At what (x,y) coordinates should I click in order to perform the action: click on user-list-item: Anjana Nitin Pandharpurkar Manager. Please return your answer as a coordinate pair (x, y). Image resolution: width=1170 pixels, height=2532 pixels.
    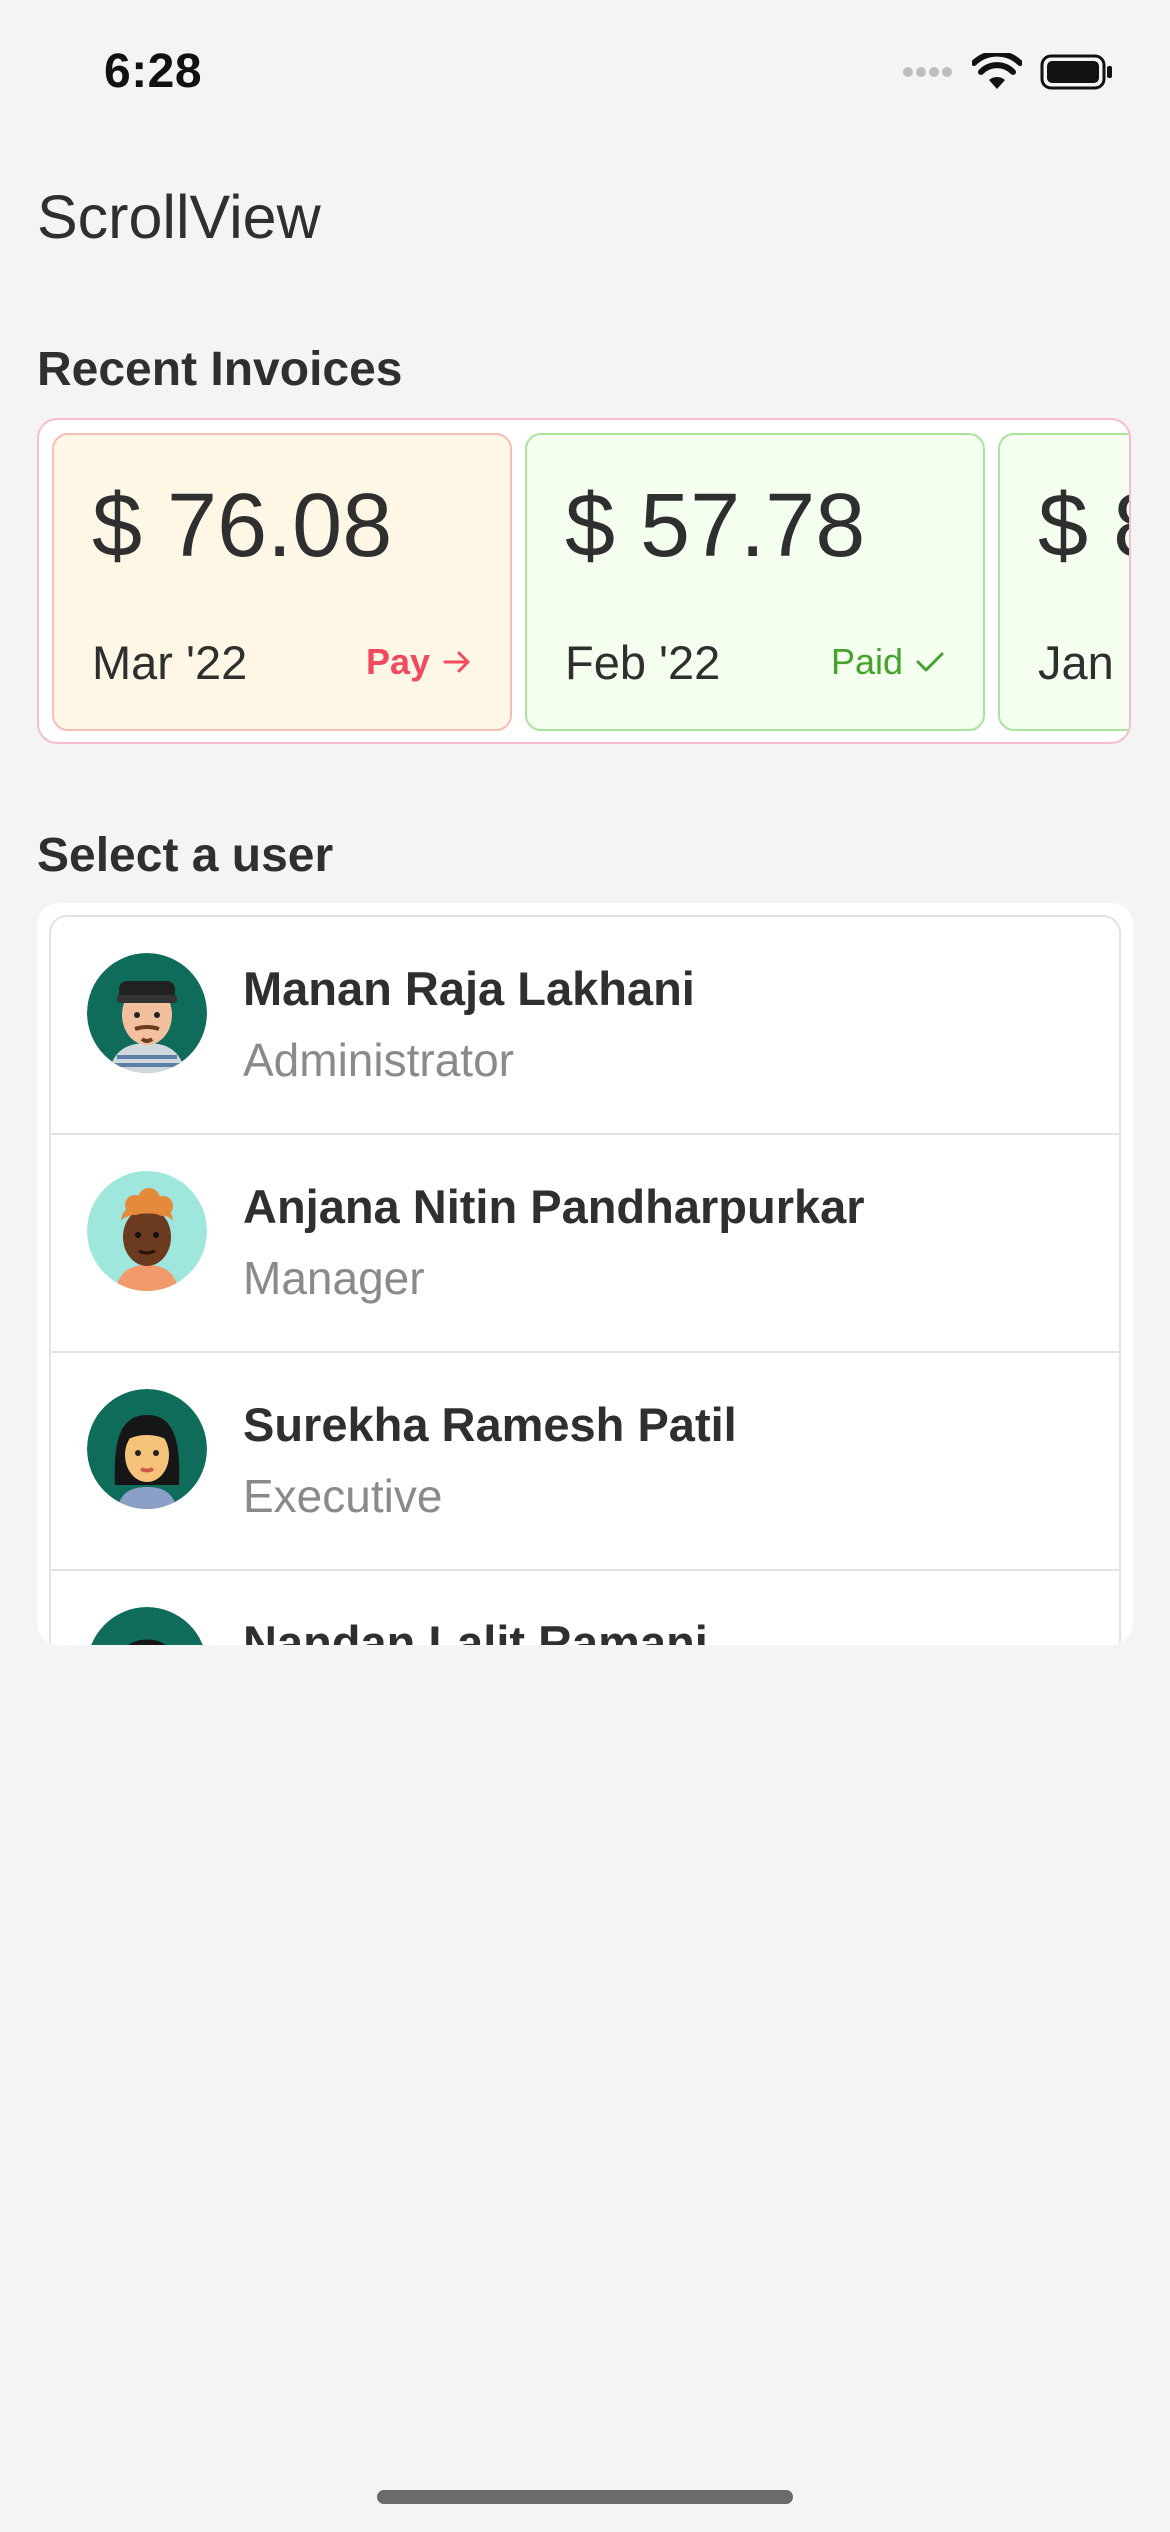
    Looking at the image, I should click on (585, 1244).